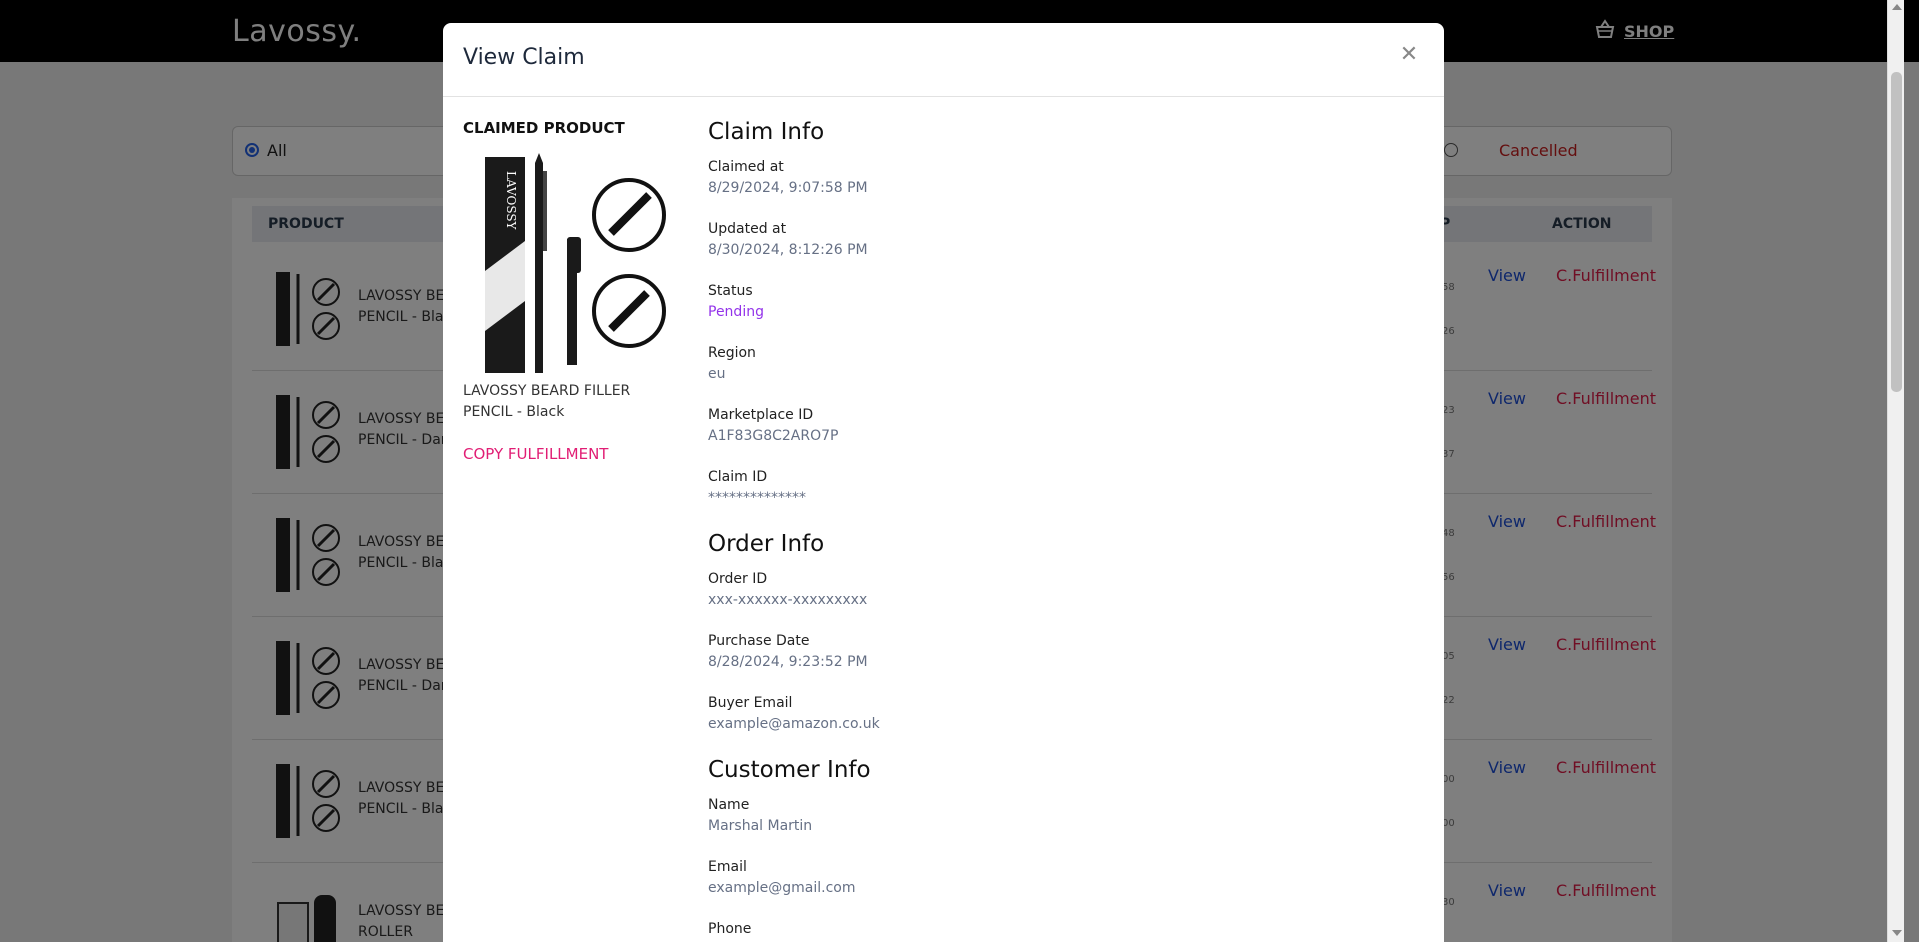 The width and height of the screenshot is (1919, 942). I want to click on buyer-email-label: Buyer Email, so click(750, 703).